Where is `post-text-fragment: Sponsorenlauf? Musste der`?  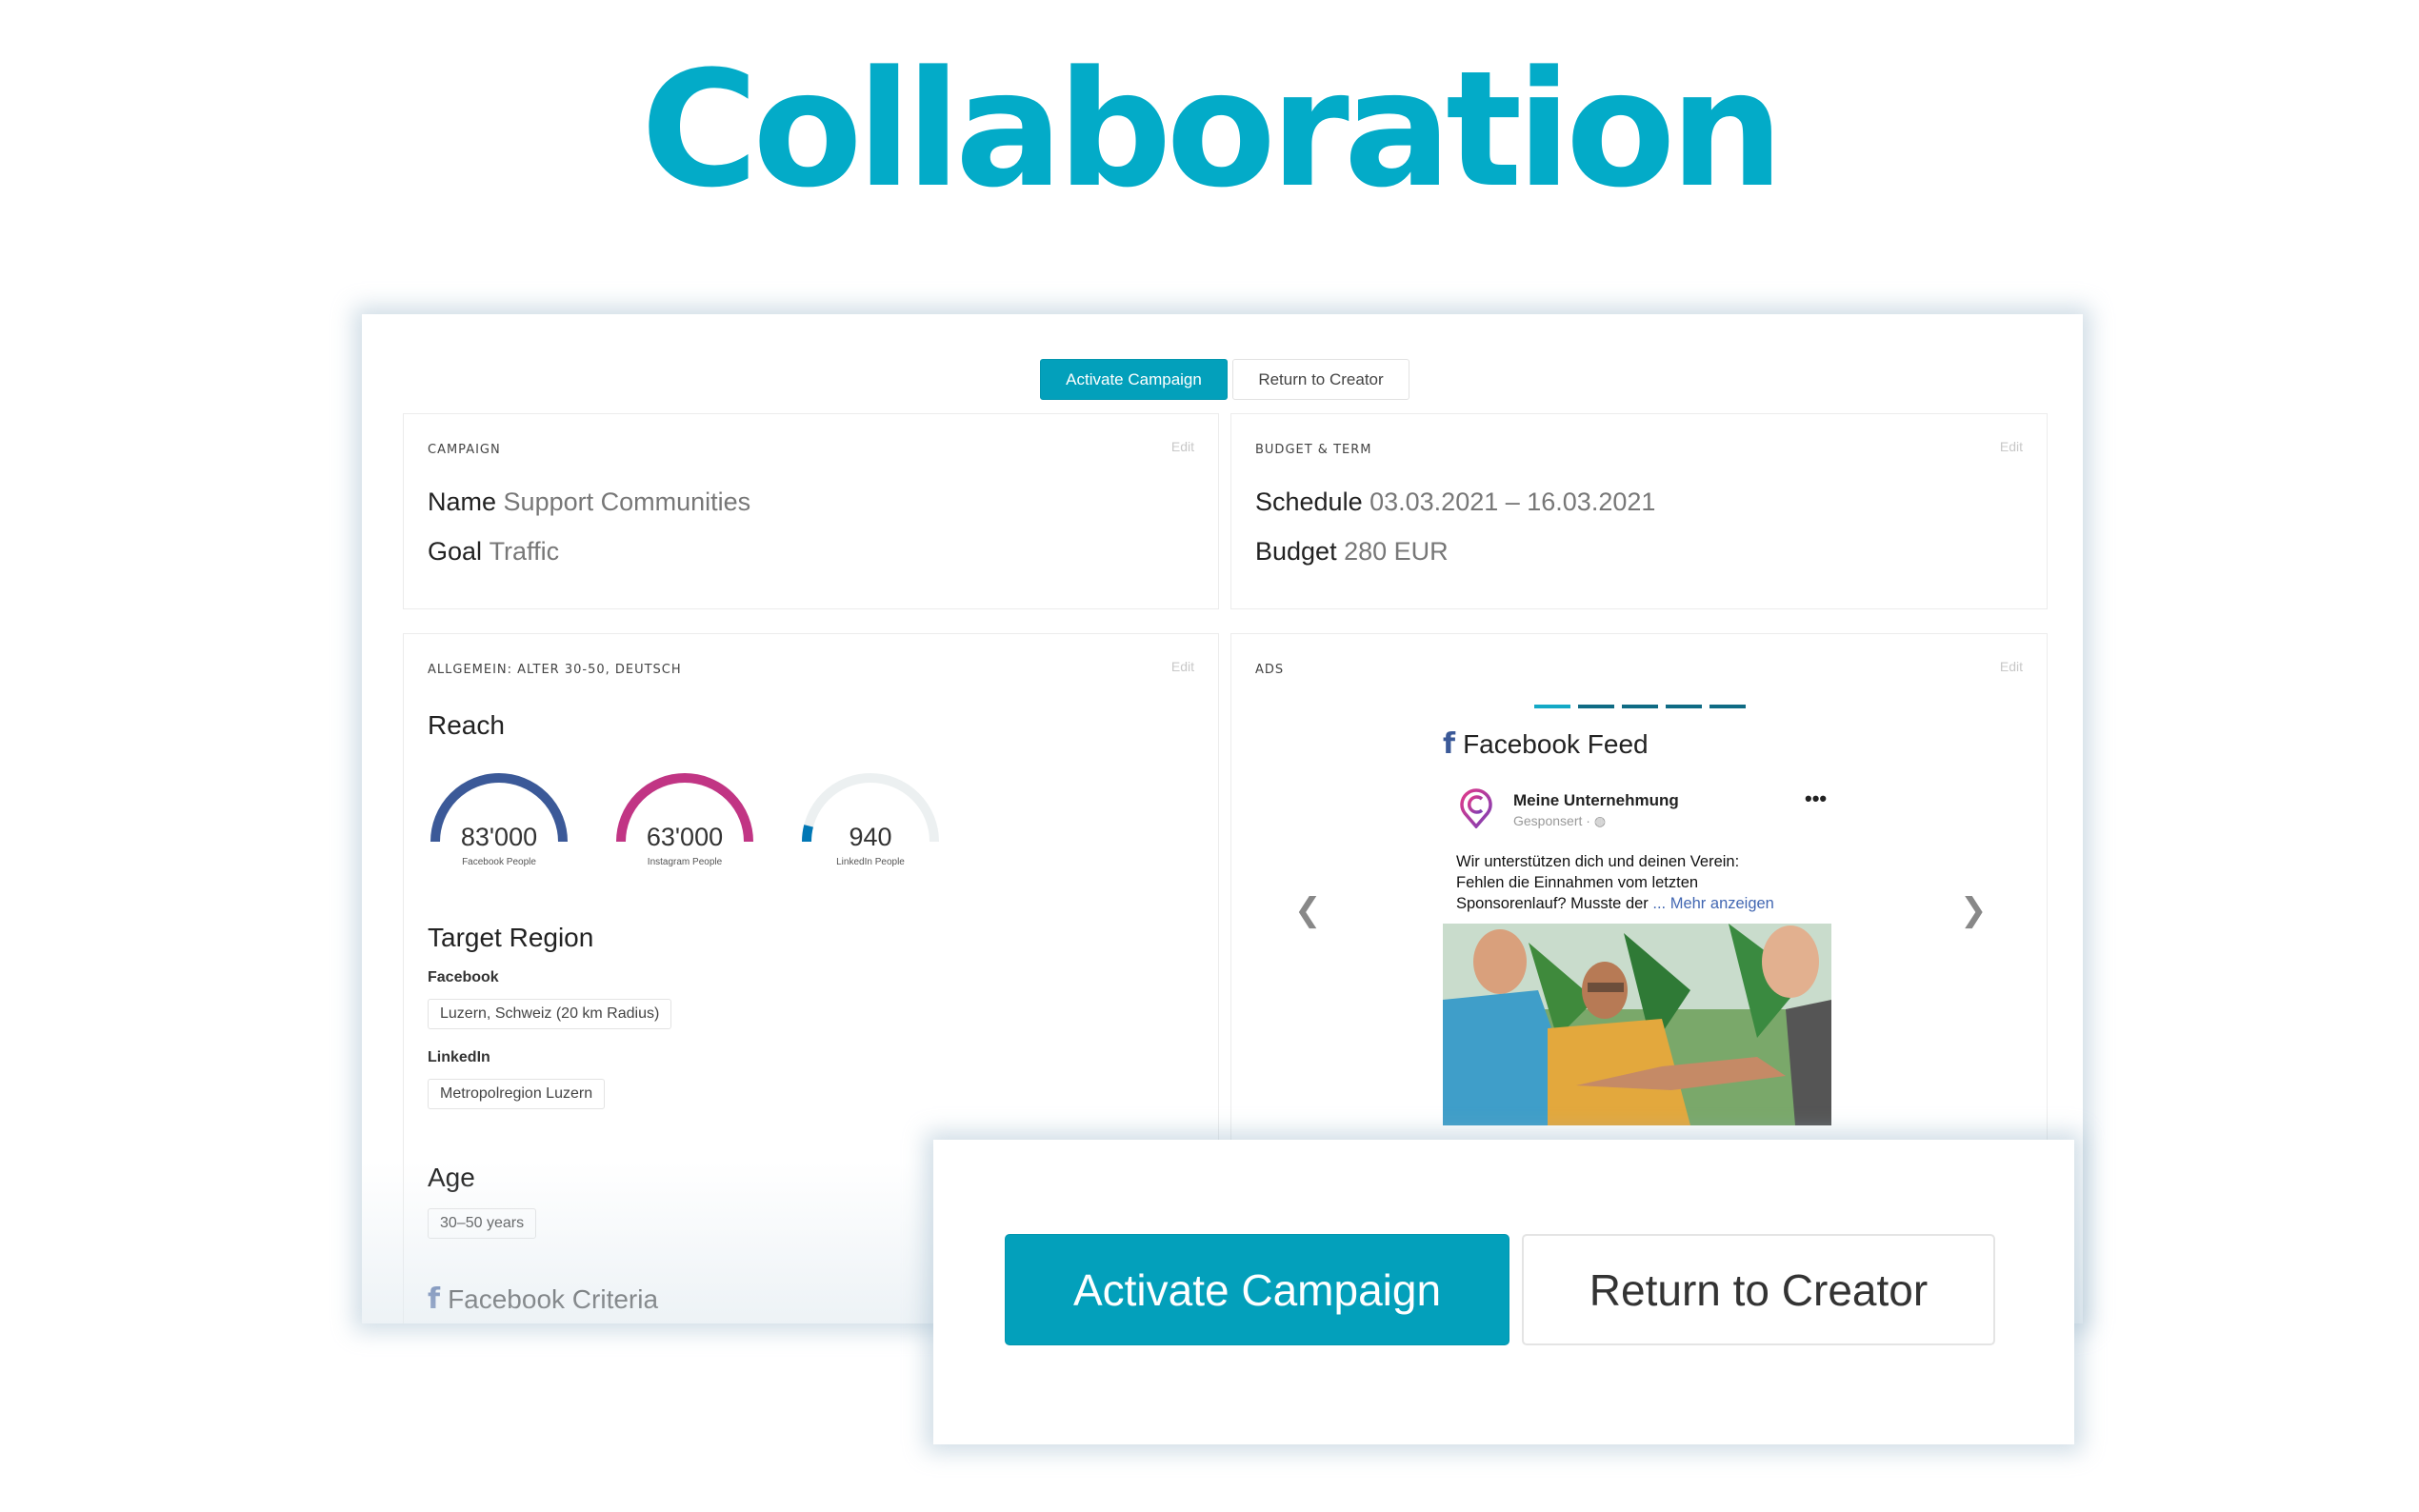
post-text-fragment: Sponsorenlauf? Musste der is located at coordinates (1554, 903).